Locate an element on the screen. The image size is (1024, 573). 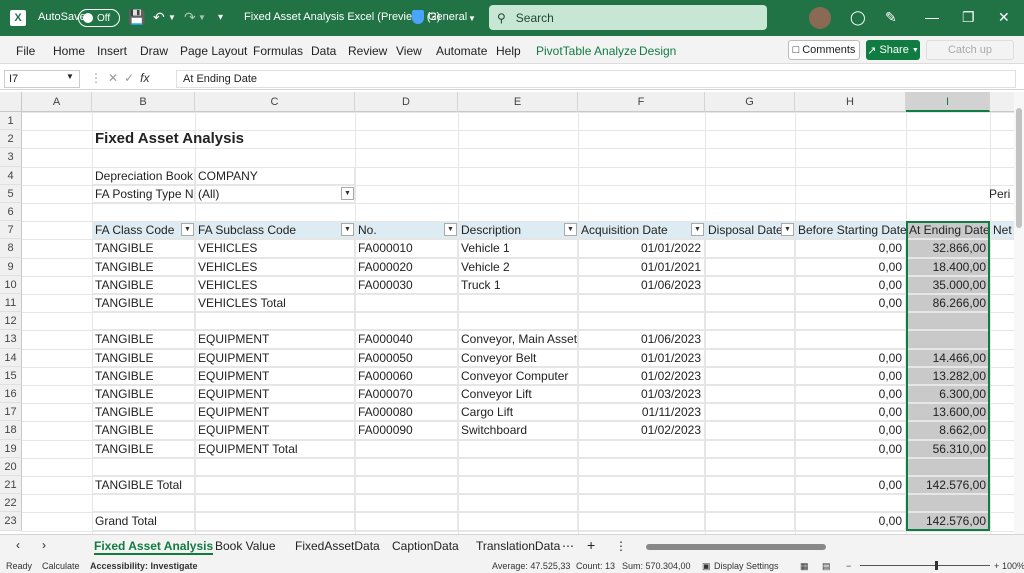
column-header-b: B is located at coordinates (143, 102).